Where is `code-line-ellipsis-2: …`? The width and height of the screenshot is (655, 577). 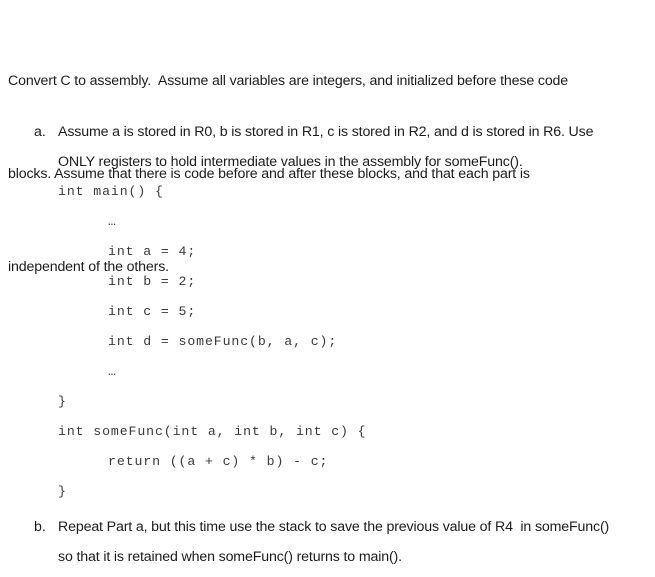
code-line-ellipsis-2: … is located at coordinates (112, 371).